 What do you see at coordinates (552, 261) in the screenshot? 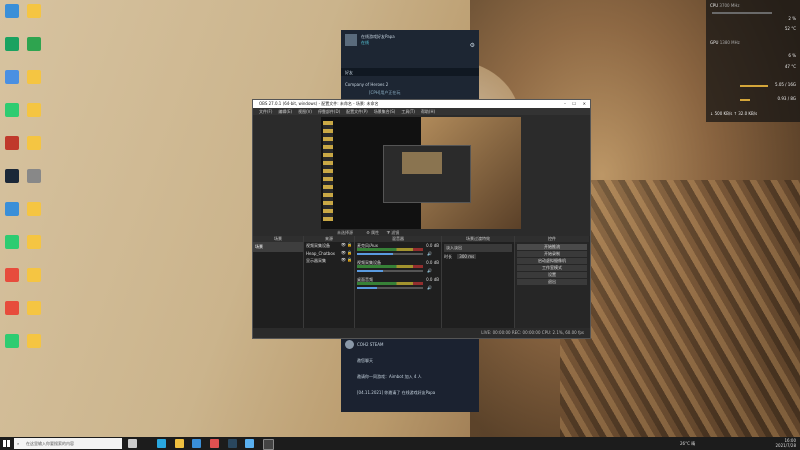
I see `control-button: 启动虚拟摄像机` at bounding box center [552, 261].